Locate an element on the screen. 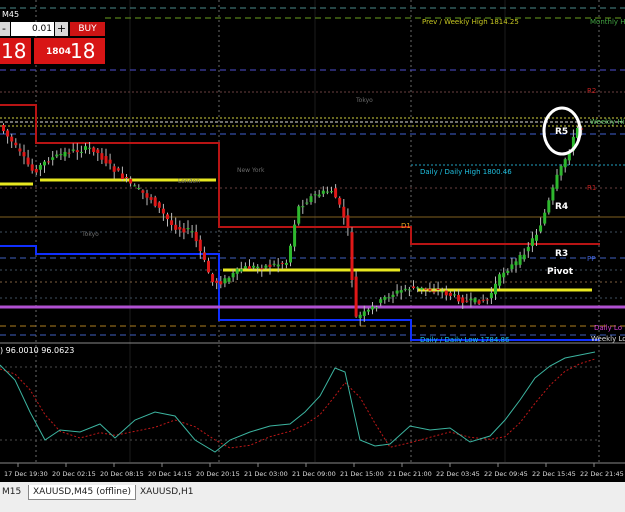 The height and width of the screenshot is (512, 625). buy-button: 1804 18 is located at coordinates (69, 51).